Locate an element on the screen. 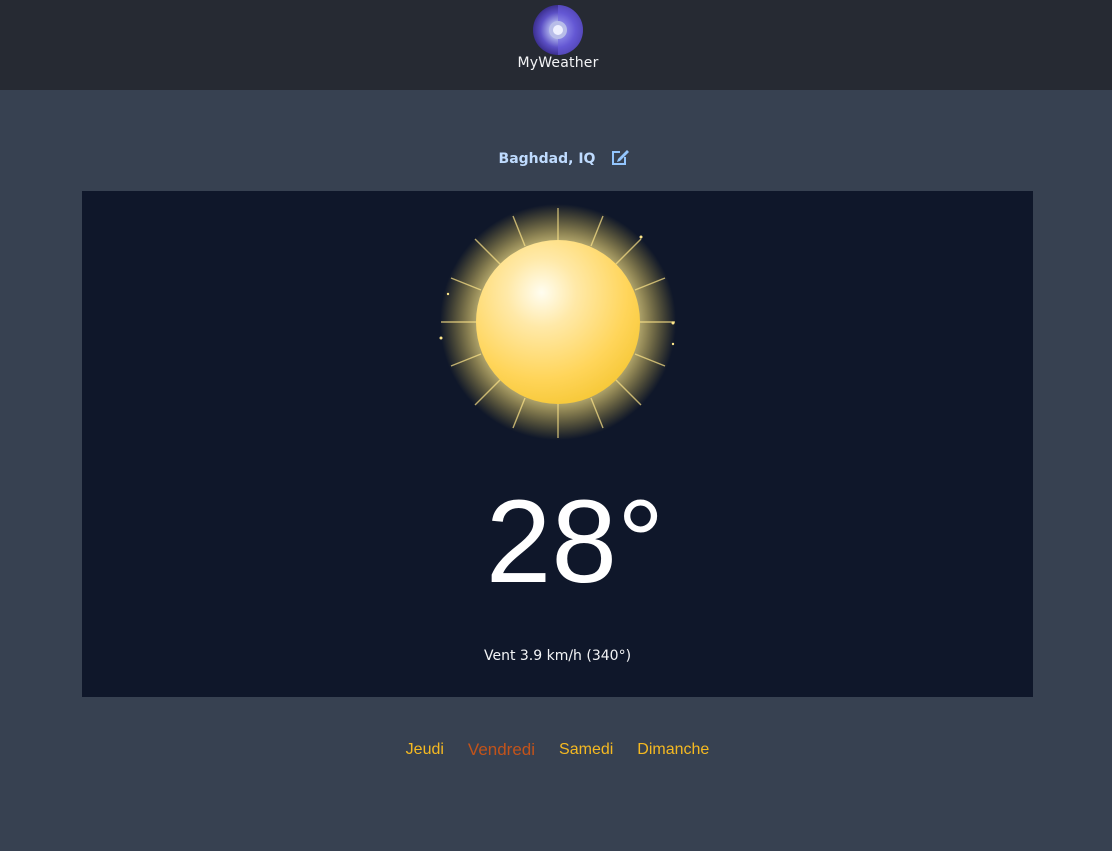 The height and width of the screenshot is (851, 1112). location-label: Baghdad, IQ is located at coordinates (547, 159).